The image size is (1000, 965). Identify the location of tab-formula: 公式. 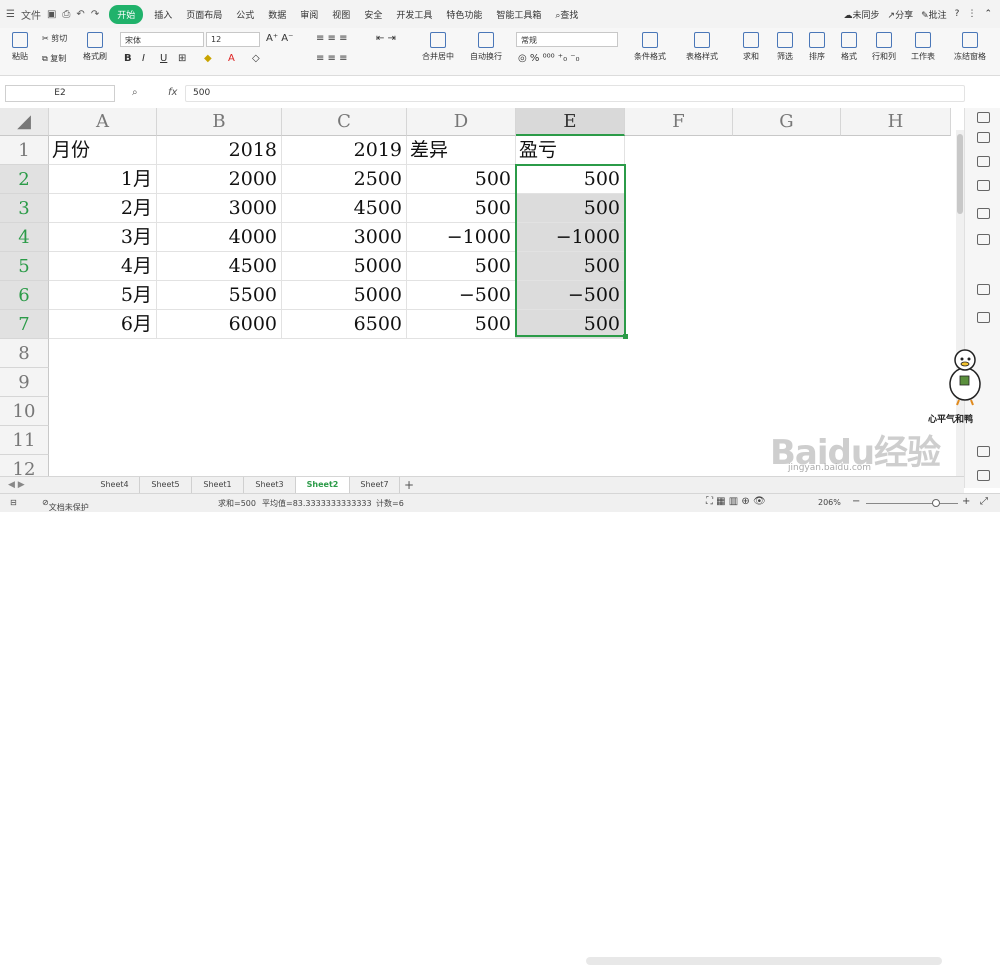
(245, 14).